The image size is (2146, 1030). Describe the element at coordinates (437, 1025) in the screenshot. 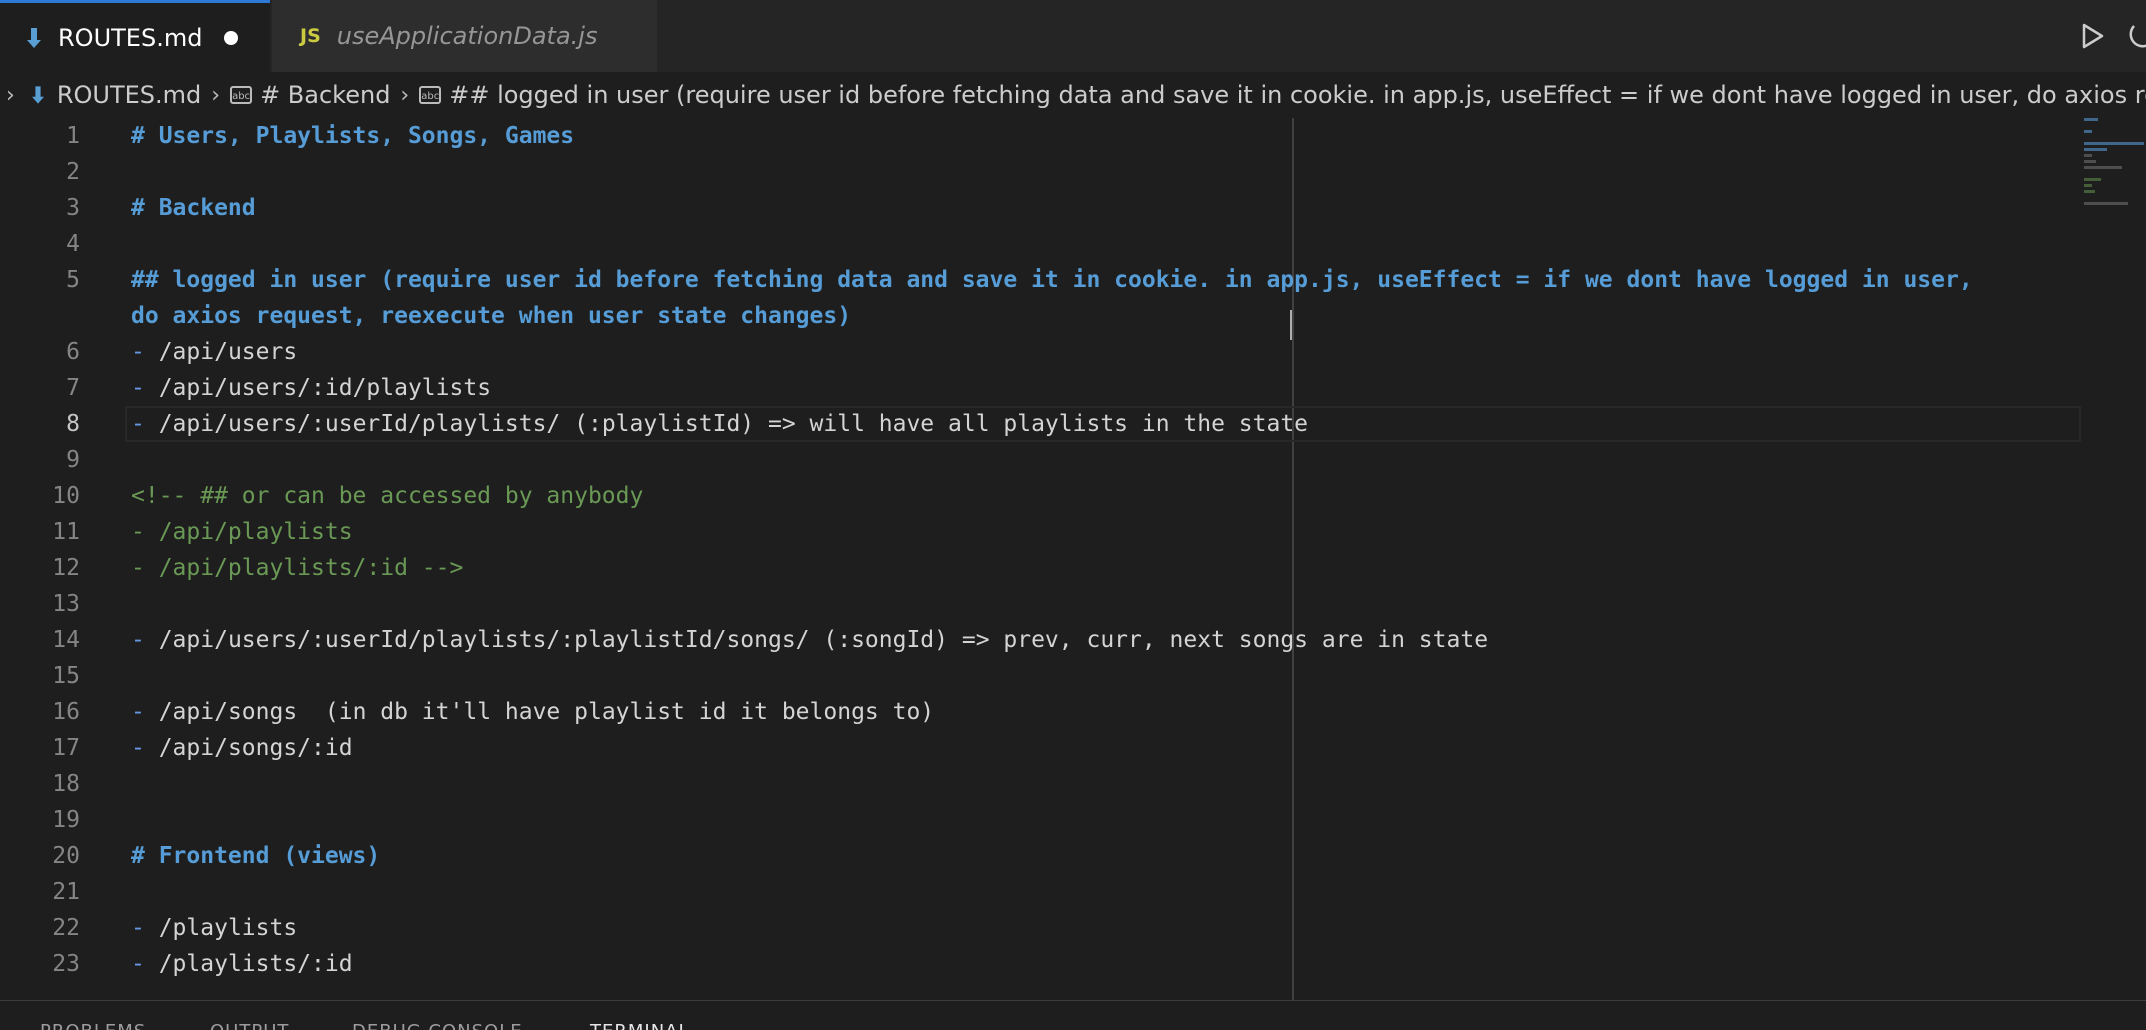

I see `panel-tab-debug-console: DEBUG CONSOLE` at that location.